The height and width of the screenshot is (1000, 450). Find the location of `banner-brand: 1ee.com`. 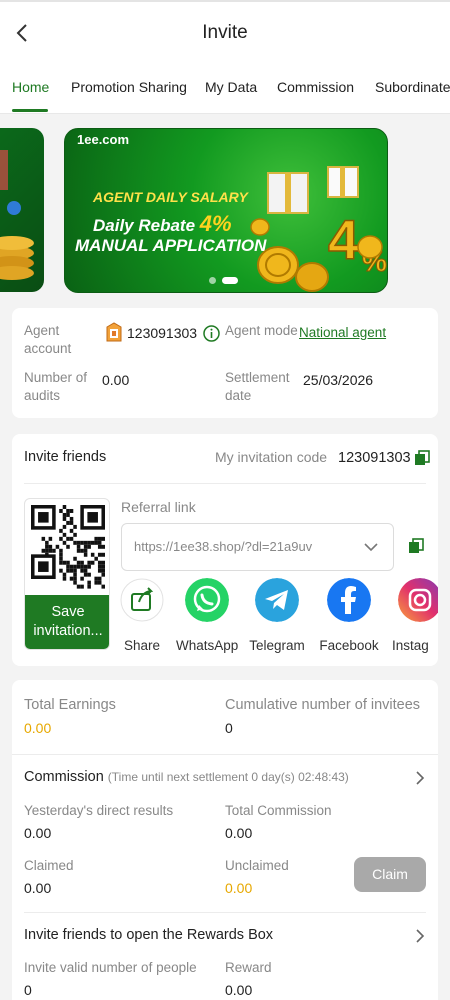

banner-brand: 1ee.com is located at coordinates (103, 139).